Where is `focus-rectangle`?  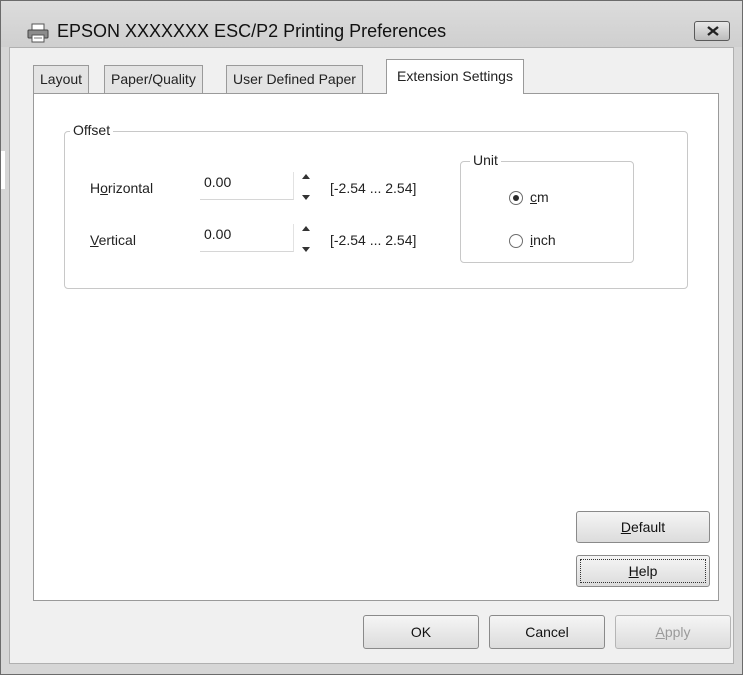
focus-rectangle is located at coordinates (643, 571).